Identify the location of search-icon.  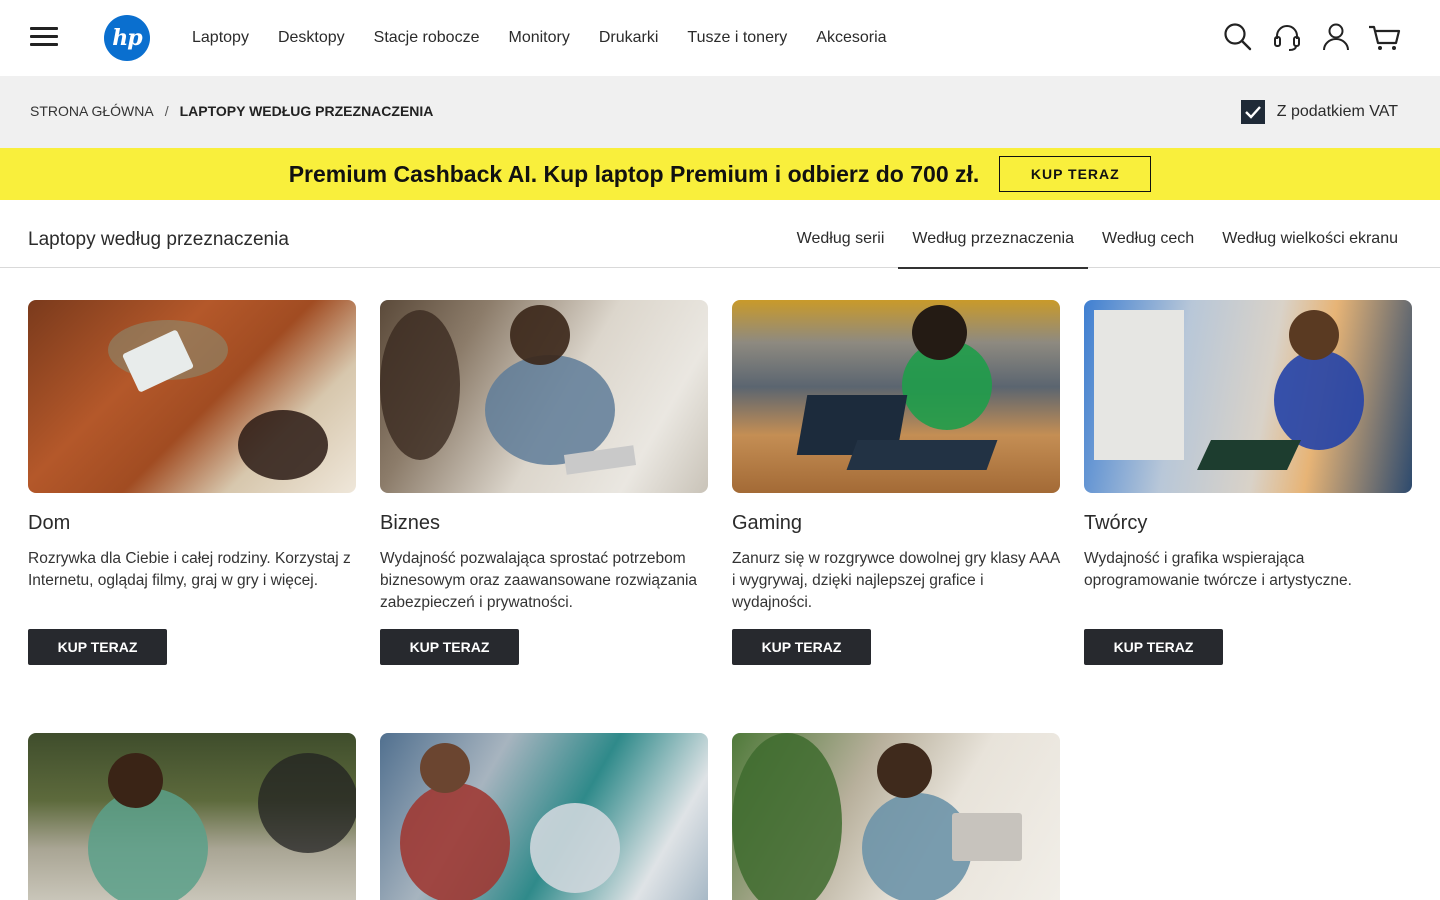
(1238, 37).